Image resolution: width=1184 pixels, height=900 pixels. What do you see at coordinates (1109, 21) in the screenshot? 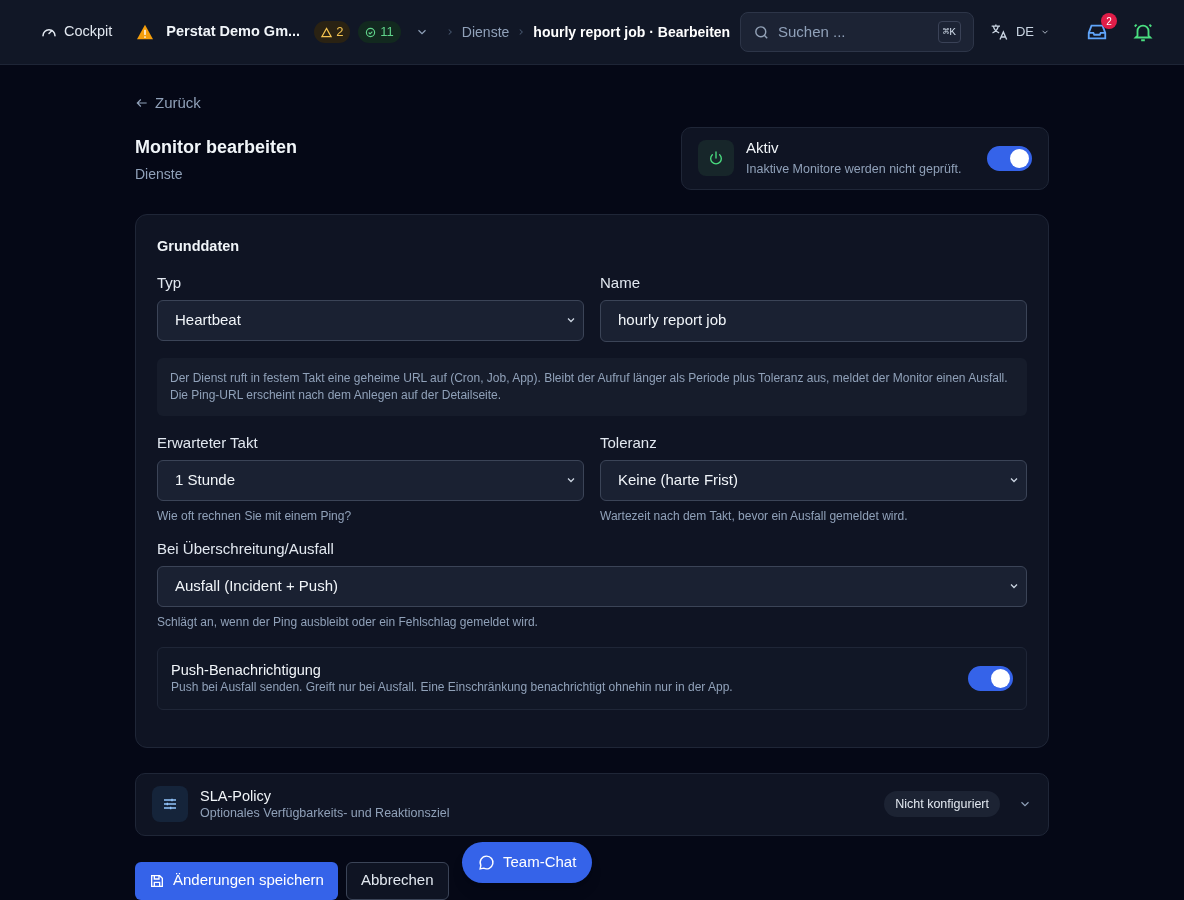
I see `notification-count-badge: 2` at bounding box center [1109, 21].